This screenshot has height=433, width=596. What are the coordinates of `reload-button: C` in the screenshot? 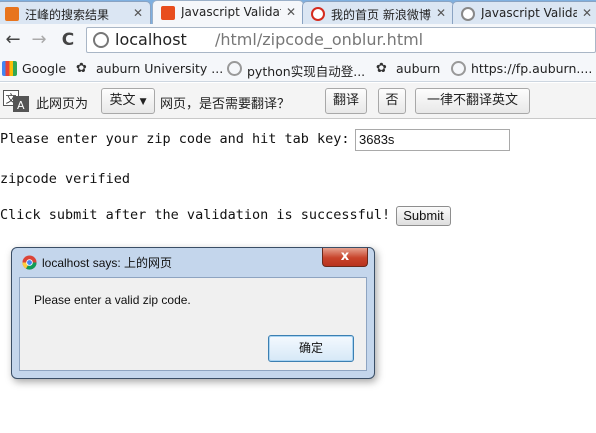 It's located at (68, 40).